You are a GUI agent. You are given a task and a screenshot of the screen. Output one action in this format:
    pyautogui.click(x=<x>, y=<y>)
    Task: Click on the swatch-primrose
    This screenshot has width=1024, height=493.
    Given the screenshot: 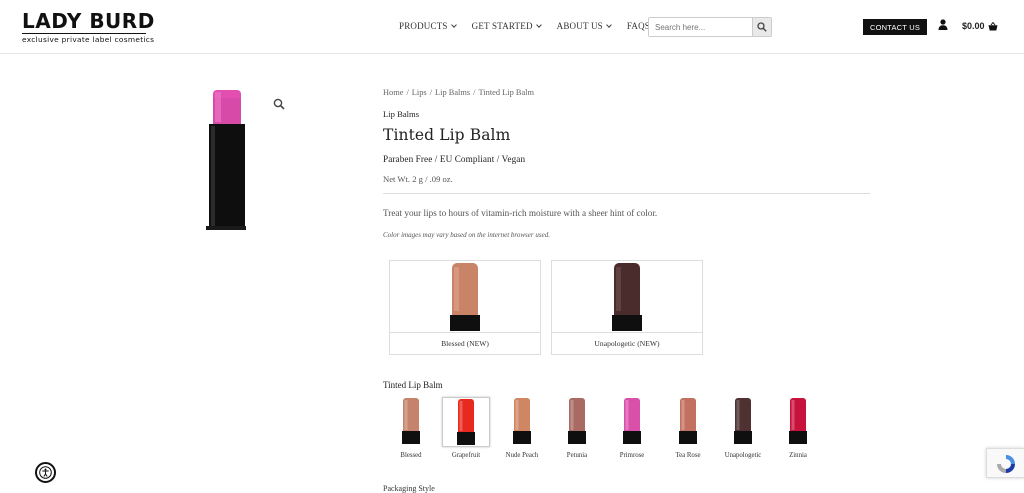 What is the action you would take?
    pyautogui.click(x=632, y=422)
    